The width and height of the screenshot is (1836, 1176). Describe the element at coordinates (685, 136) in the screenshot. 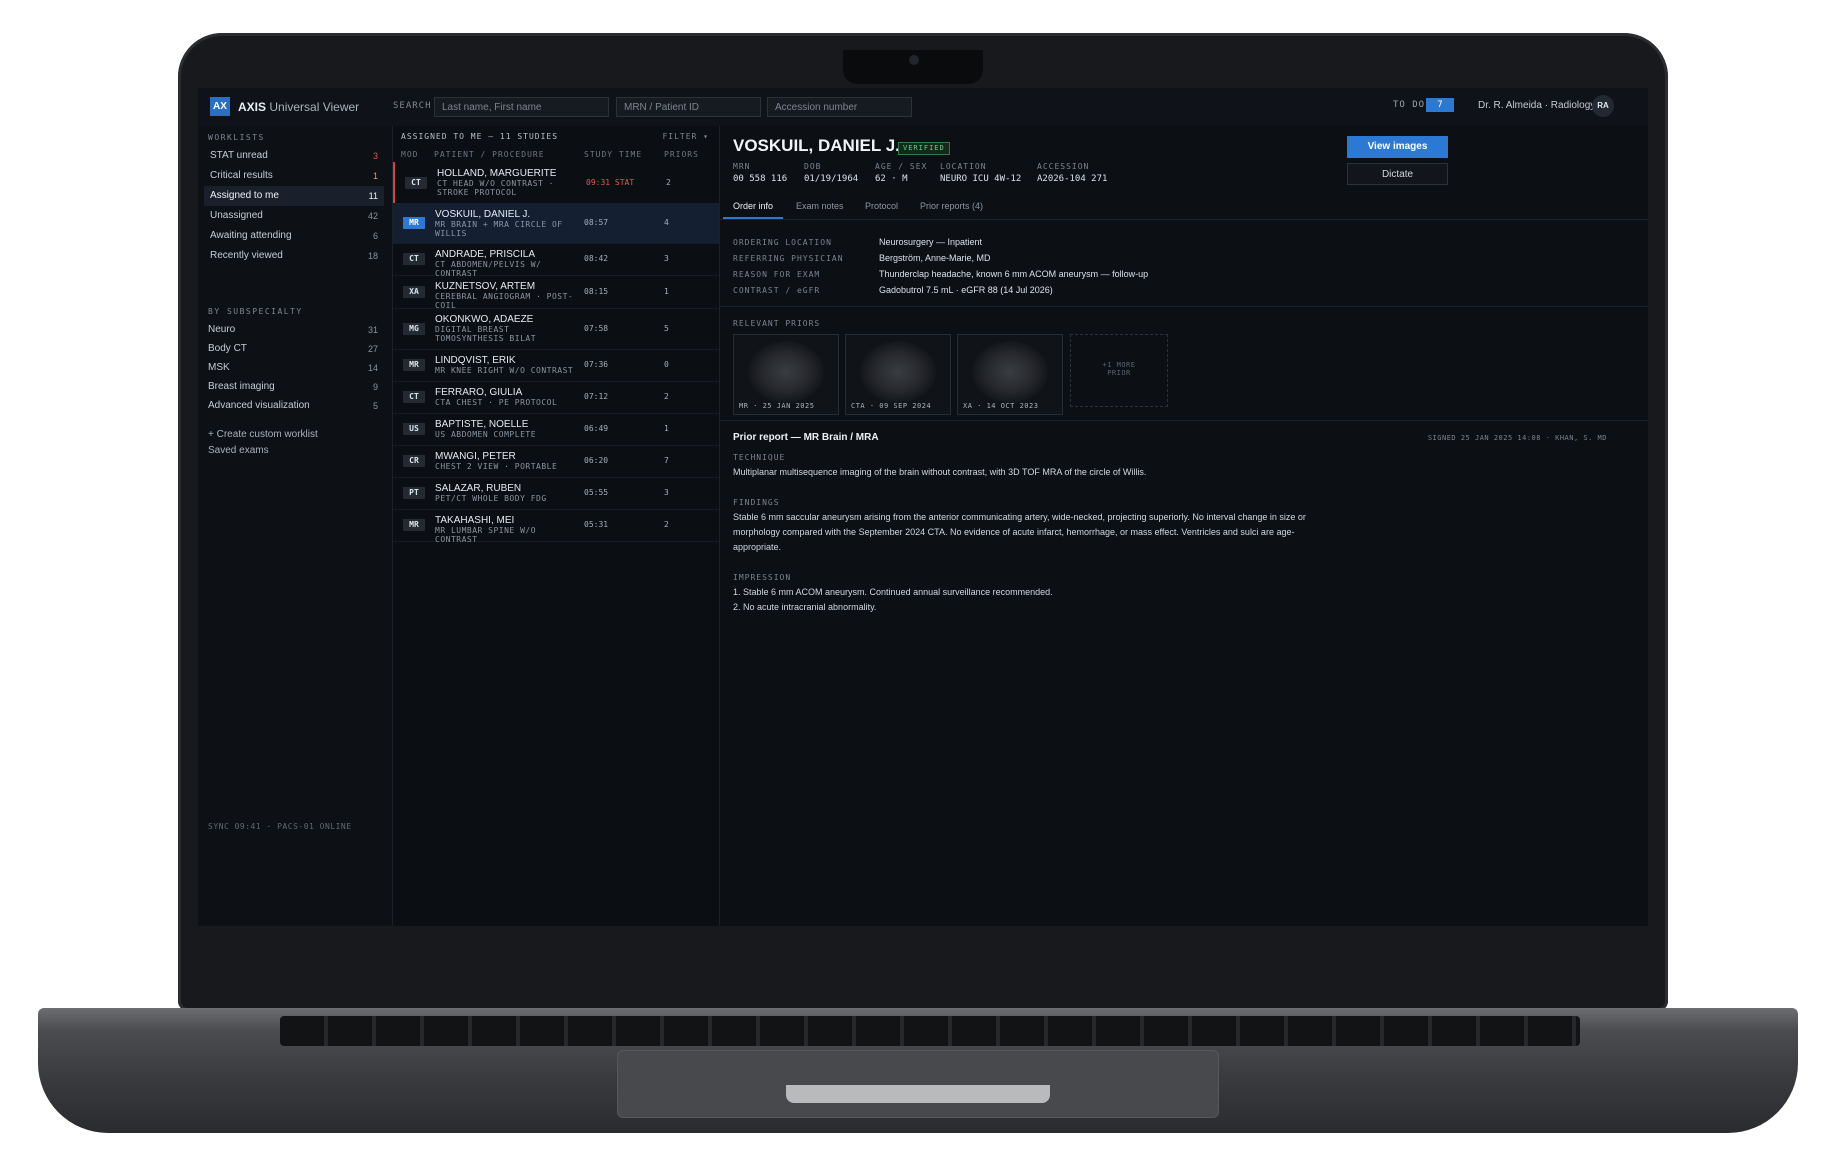

I see `filter-button: FILTER ▾` at that location.